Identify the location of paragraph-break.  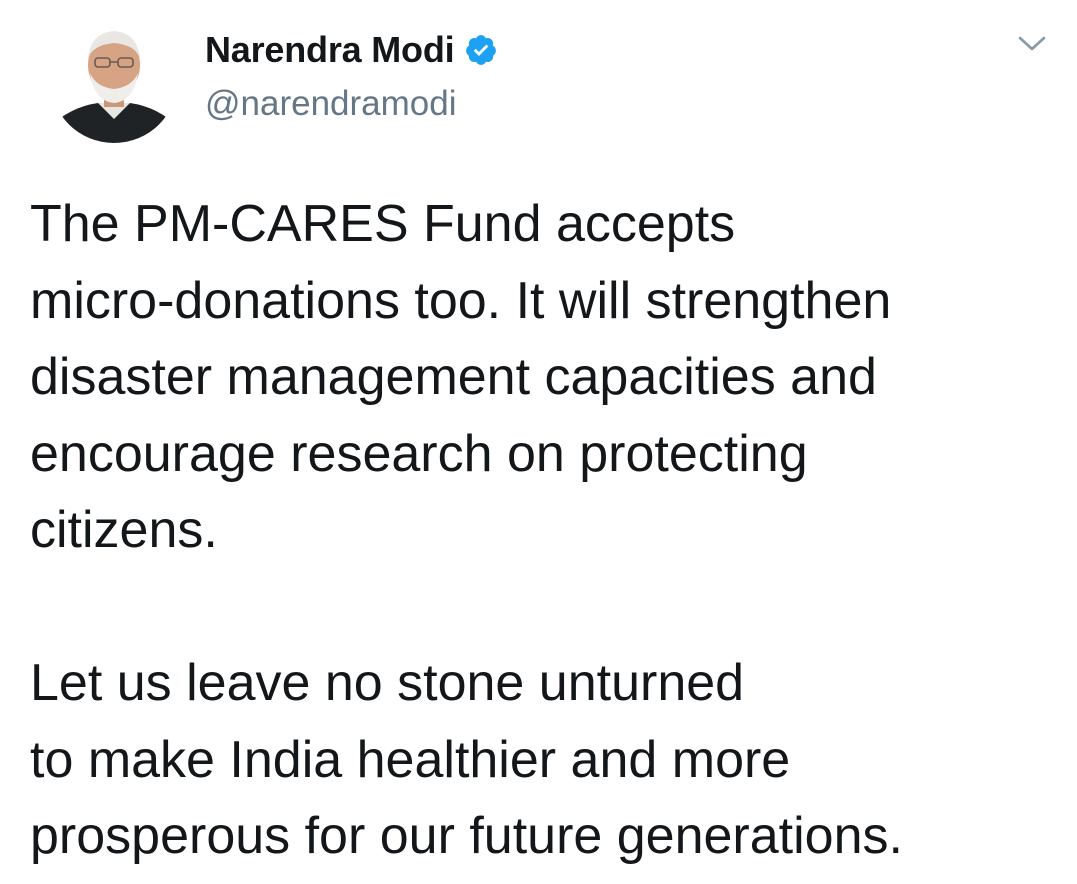
(550, 607).